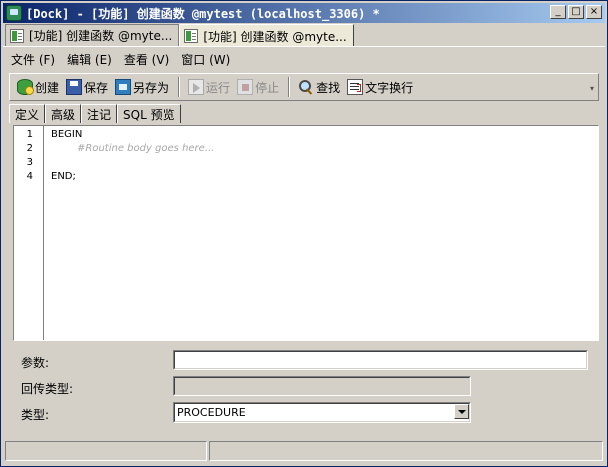 Image resolution: width=608 pixels, height=467 pixels. What do you see at coordinates (304, 46) in the screenshot?
I see `tab-divider` at bounding box center [304, 46].